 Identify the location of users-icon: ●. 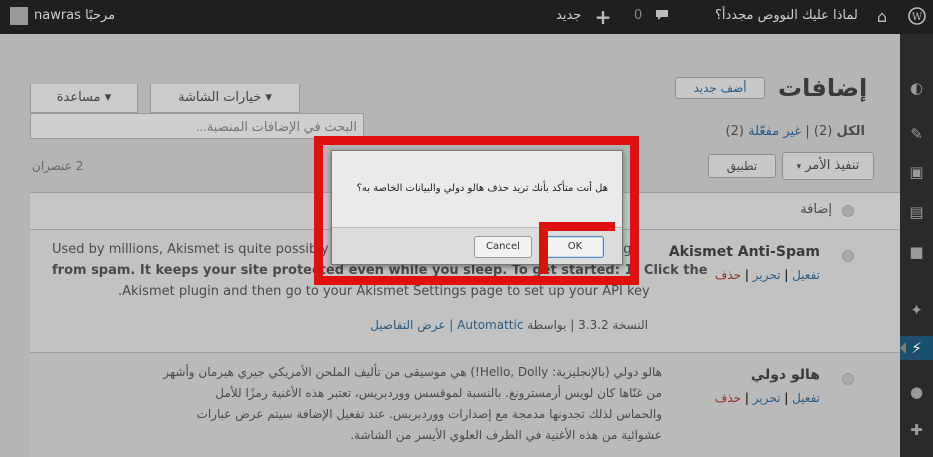
(916, 392).